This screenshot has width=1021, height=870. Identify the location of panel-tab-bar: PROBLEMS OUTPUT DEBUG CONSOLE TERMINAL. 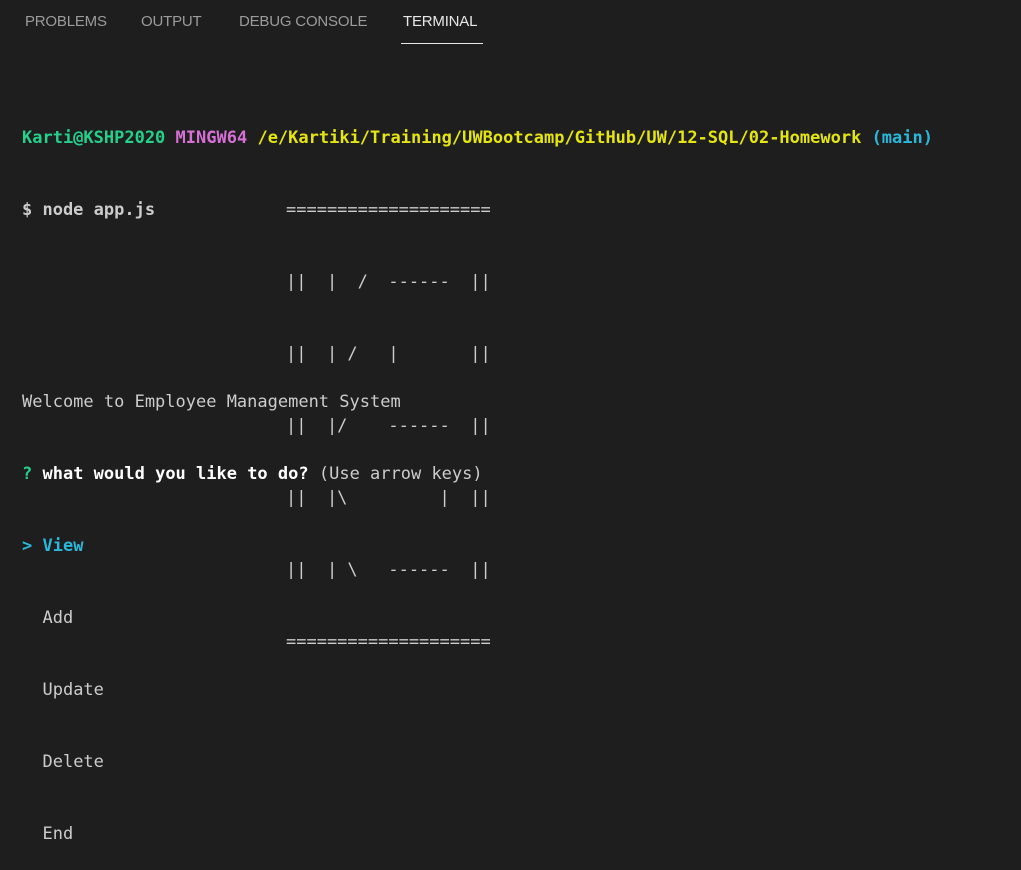
(510, 23).